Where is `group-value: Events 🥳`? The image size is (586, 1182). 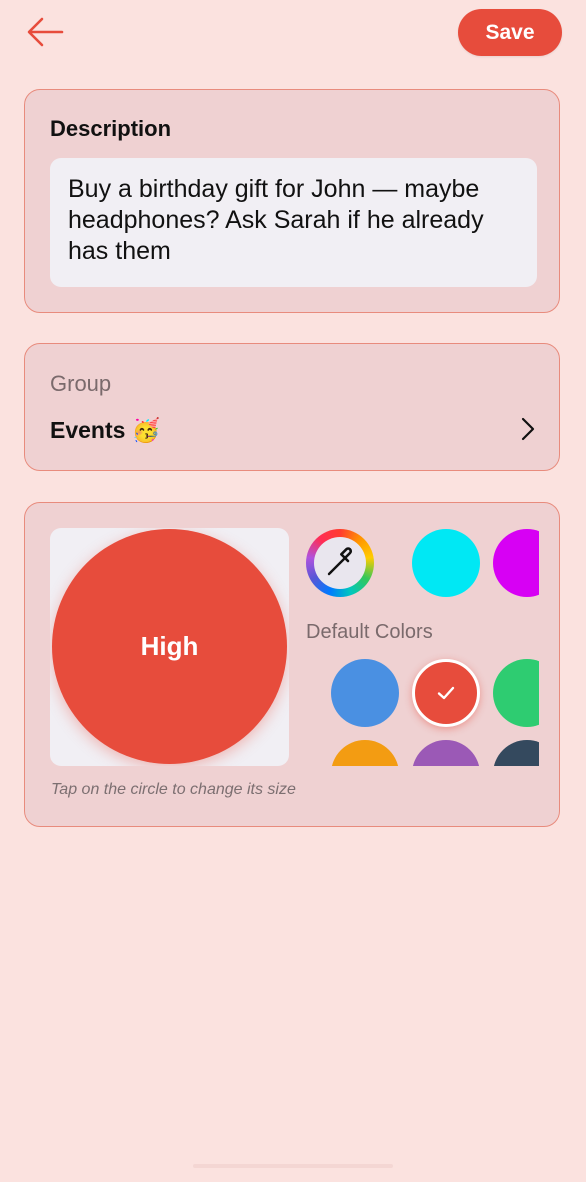
group-value: Events 🥳 is located at coordinates (105, 430).